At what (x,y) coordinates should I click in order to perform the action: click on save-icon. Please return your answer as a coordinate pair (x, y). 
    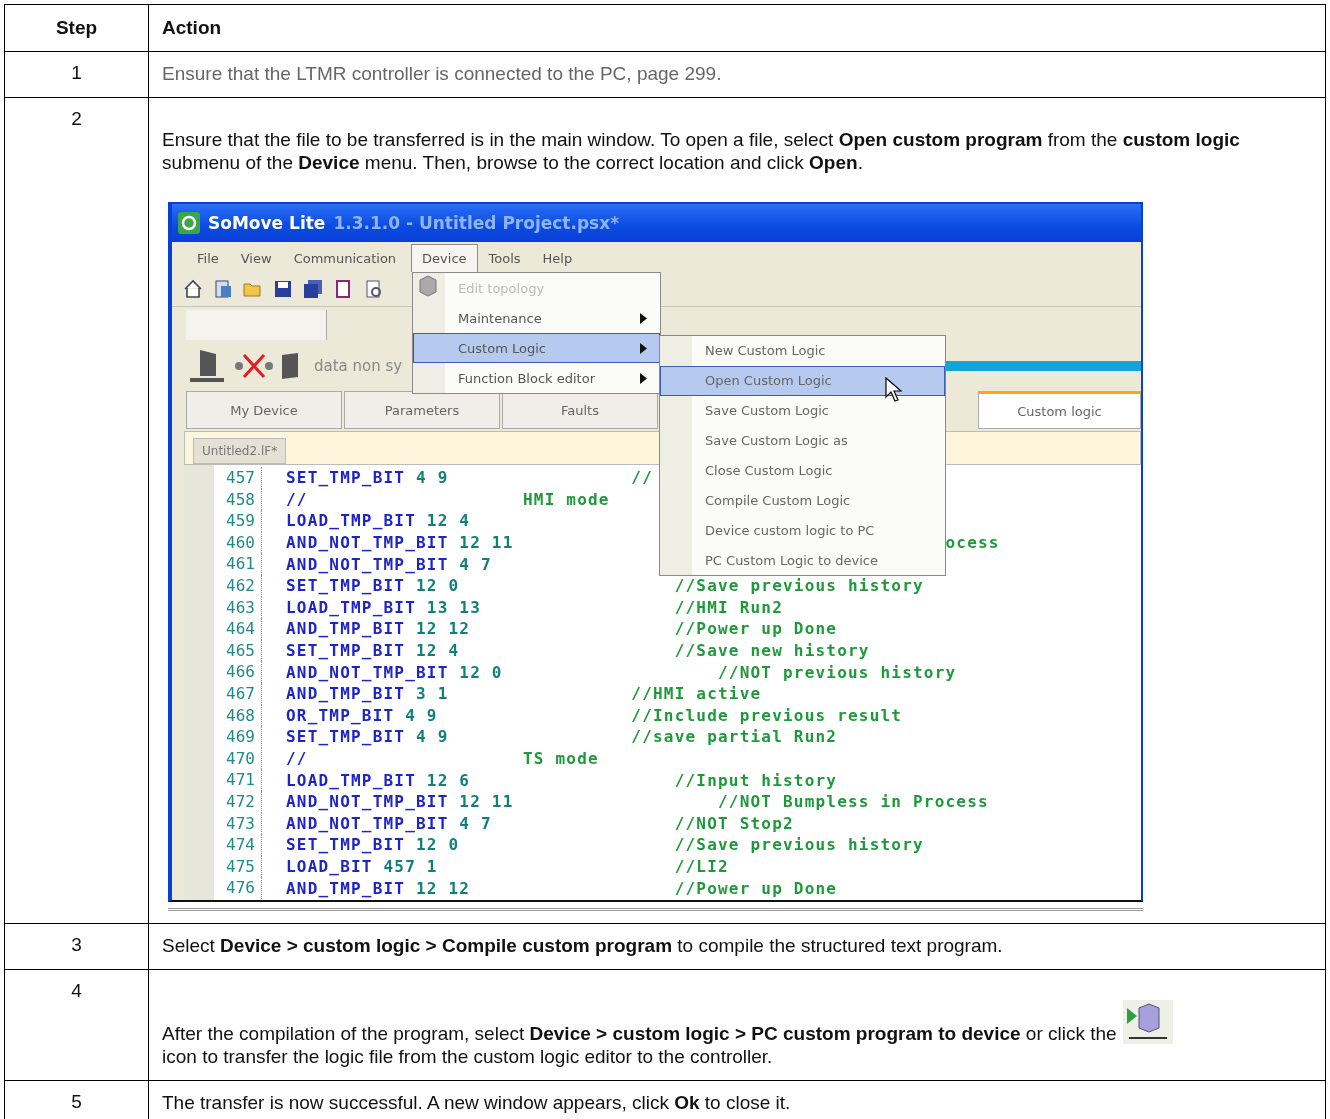
    Looking at the image, I should click on (283, 289).